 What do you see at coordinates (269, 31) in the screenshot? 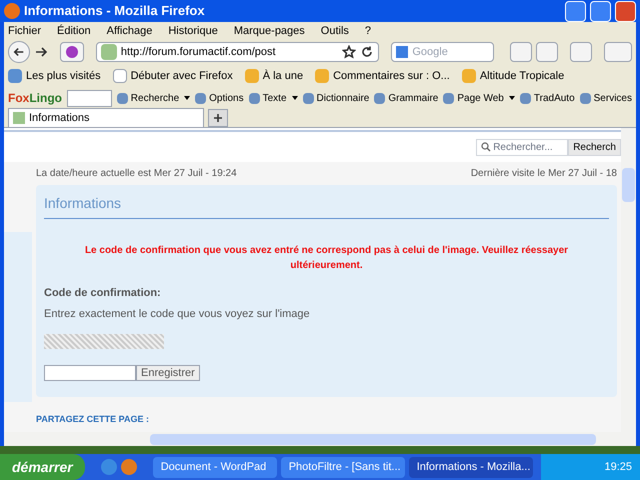
I see `menu-item: Marque-pages` at bounding box center [269, 31].